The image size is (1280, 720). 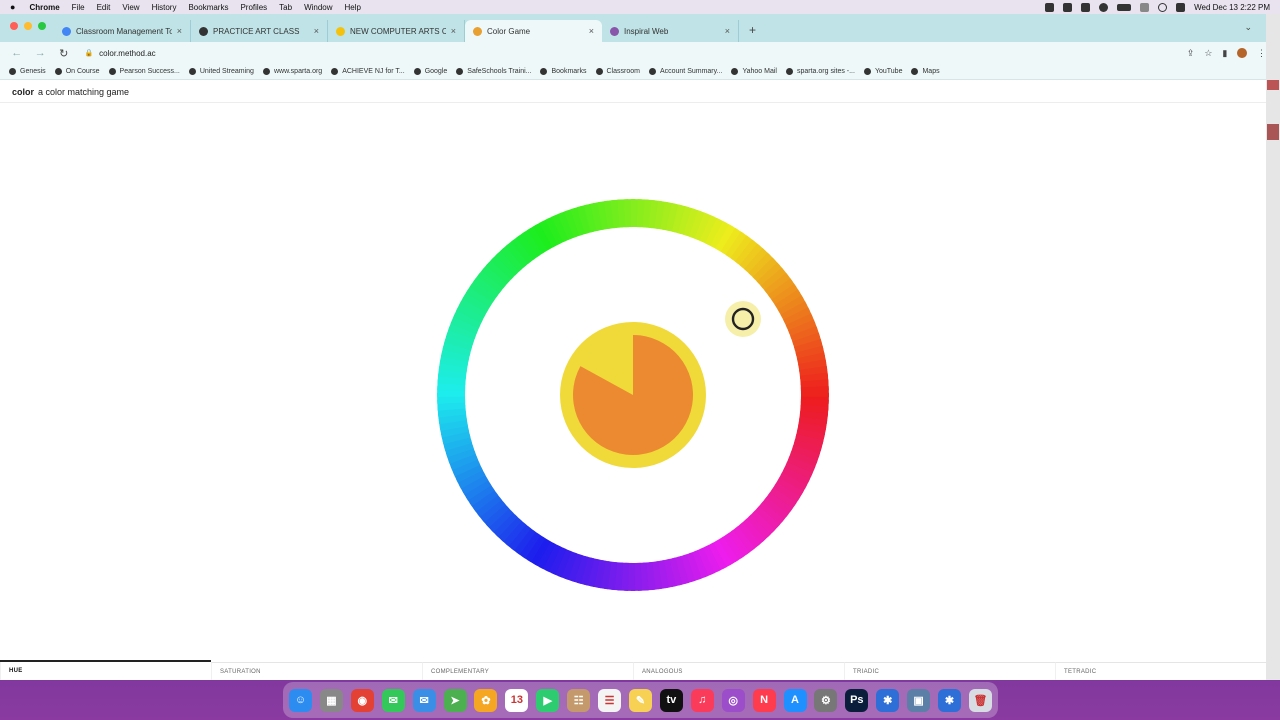 What do you see at coordinates (424, 700) in the screenshot?
I see `mail-icon: ✉` at bounding box center [424, 700].